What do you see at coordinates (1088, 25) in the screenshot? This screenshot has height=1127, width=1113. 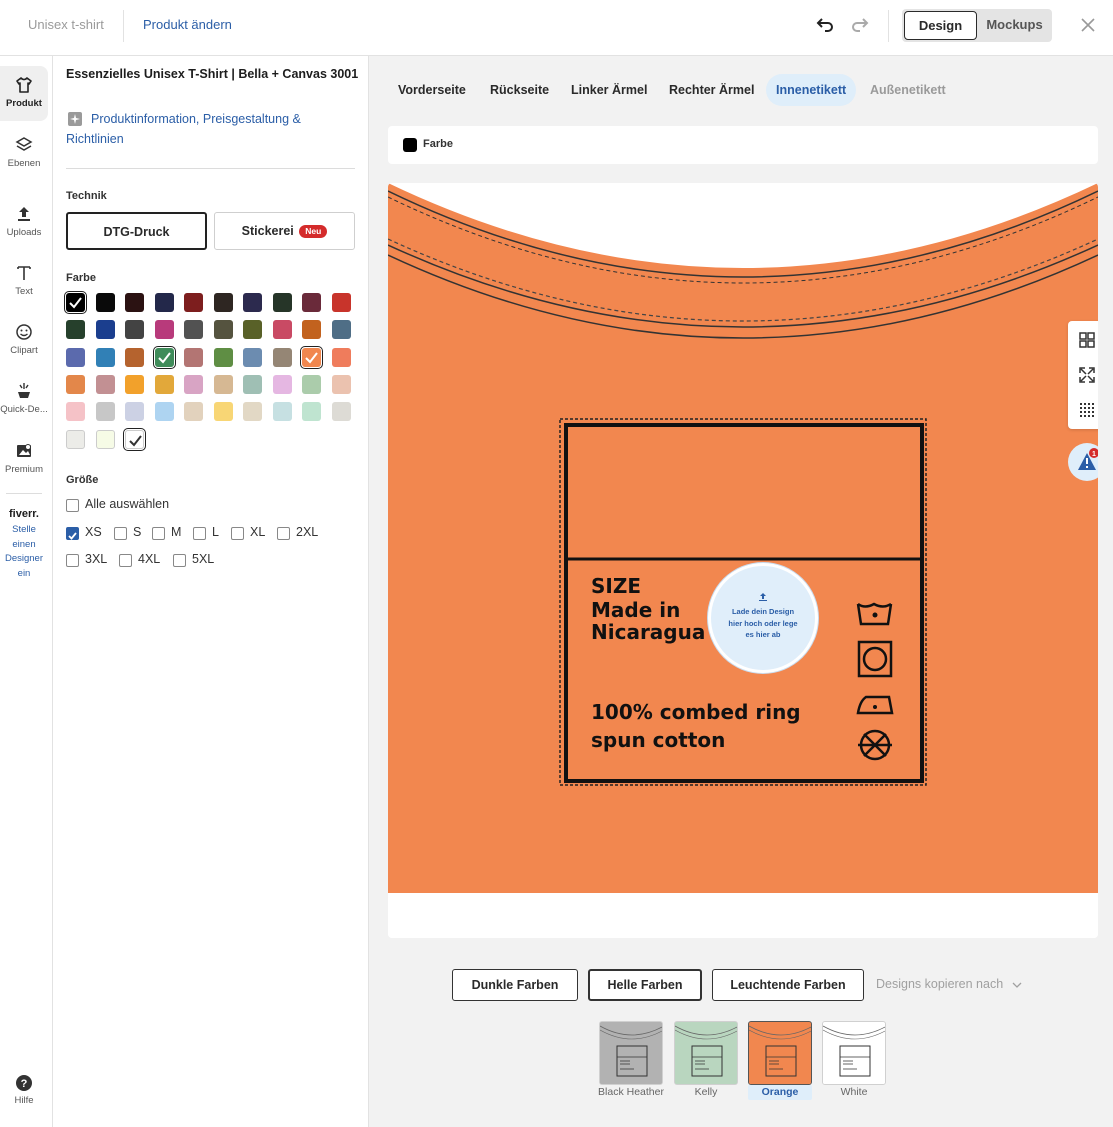 I see `close-icon` at bounding box center [1088, 25].